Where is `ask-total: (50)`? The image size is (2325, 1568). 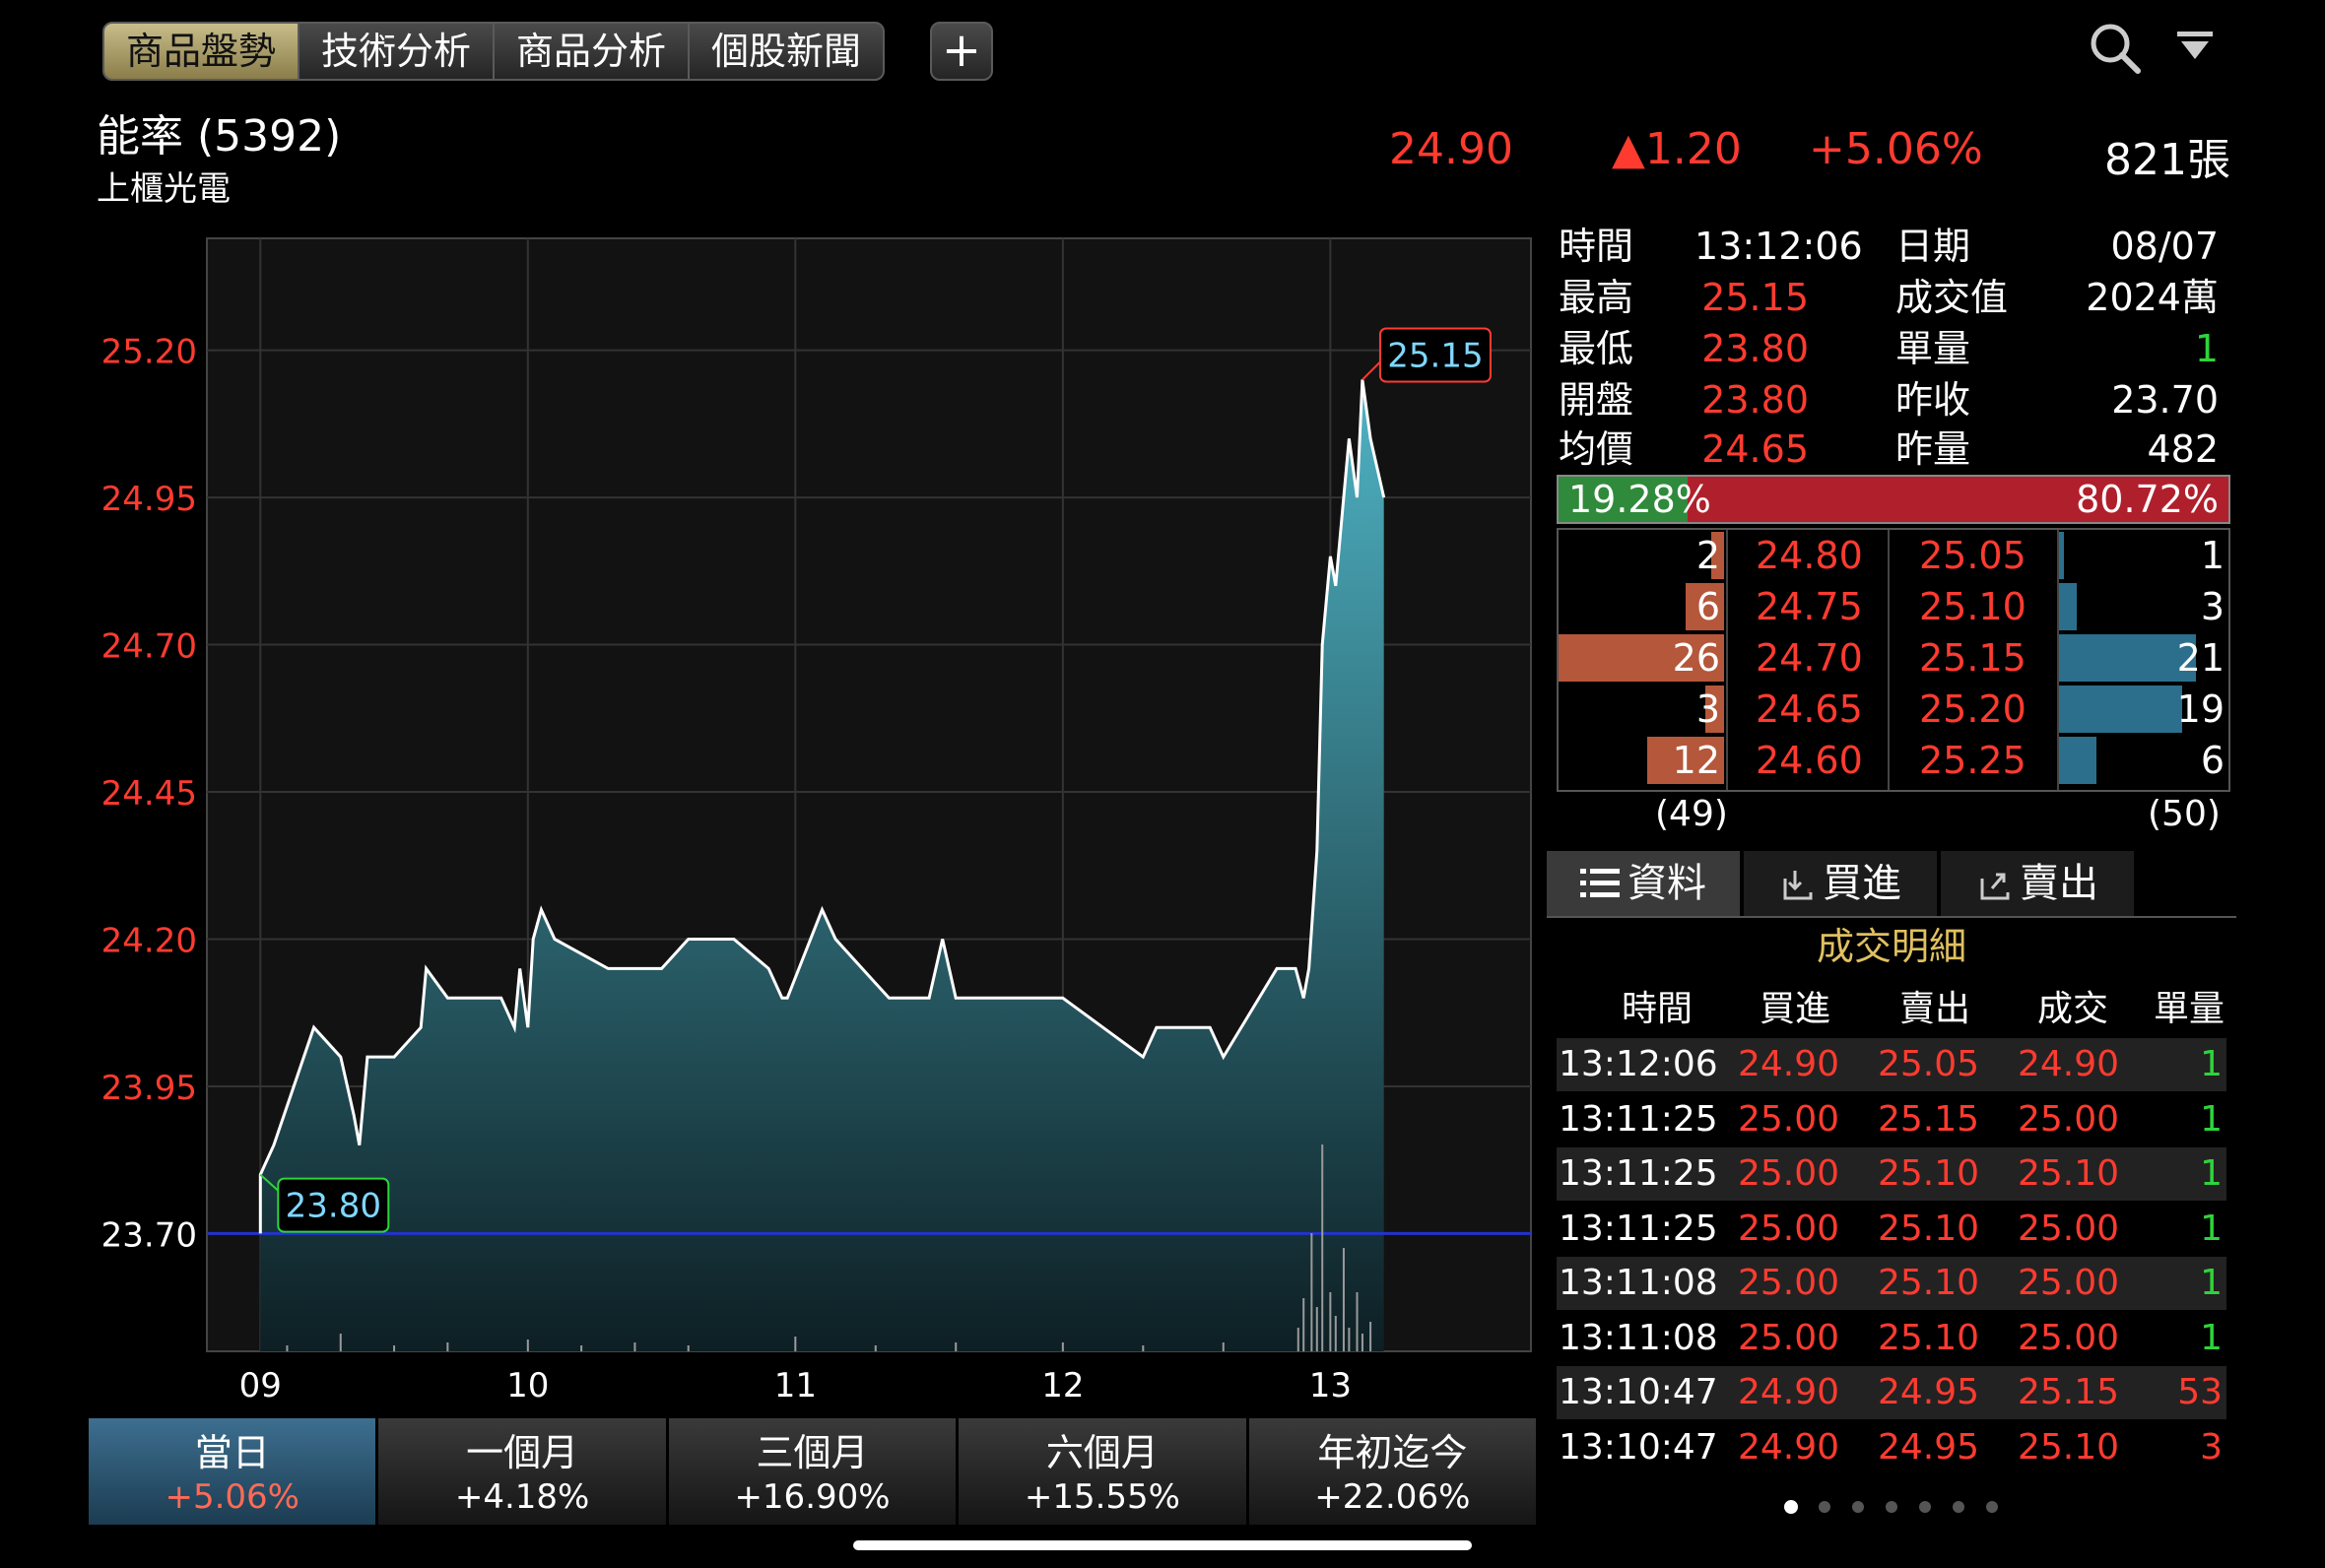 ask-total: (50) is located at coordinates (2184, 814).